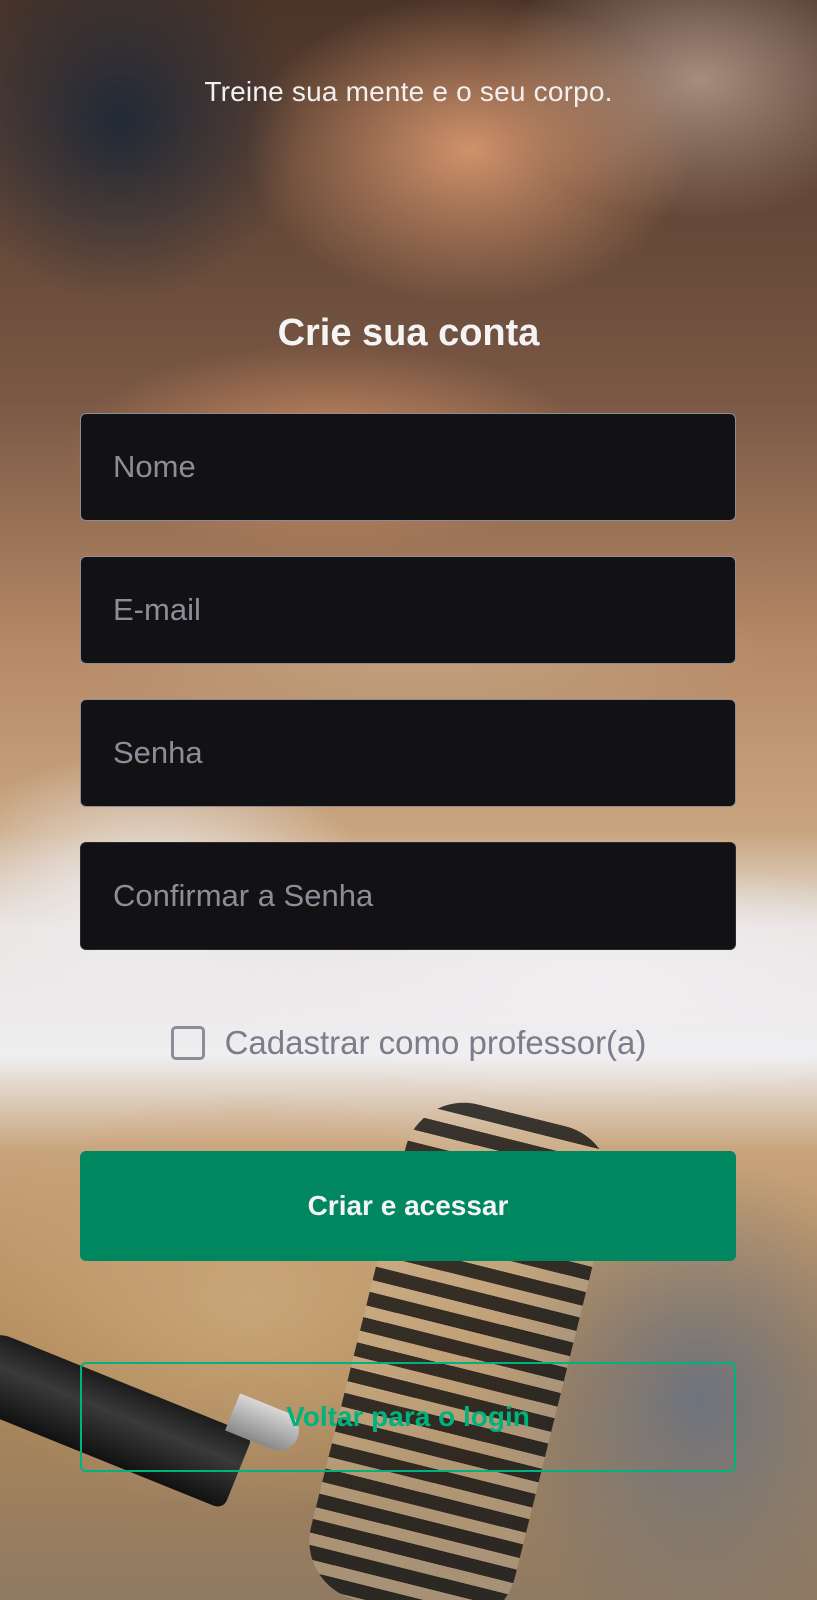 The height and width of the screenshot is (1600, 817). What do you see at coordinates (408, 1417) in the screenshot?
I see `back-to-login-button: Voltar para o login` at bounding box center [408, 1417].